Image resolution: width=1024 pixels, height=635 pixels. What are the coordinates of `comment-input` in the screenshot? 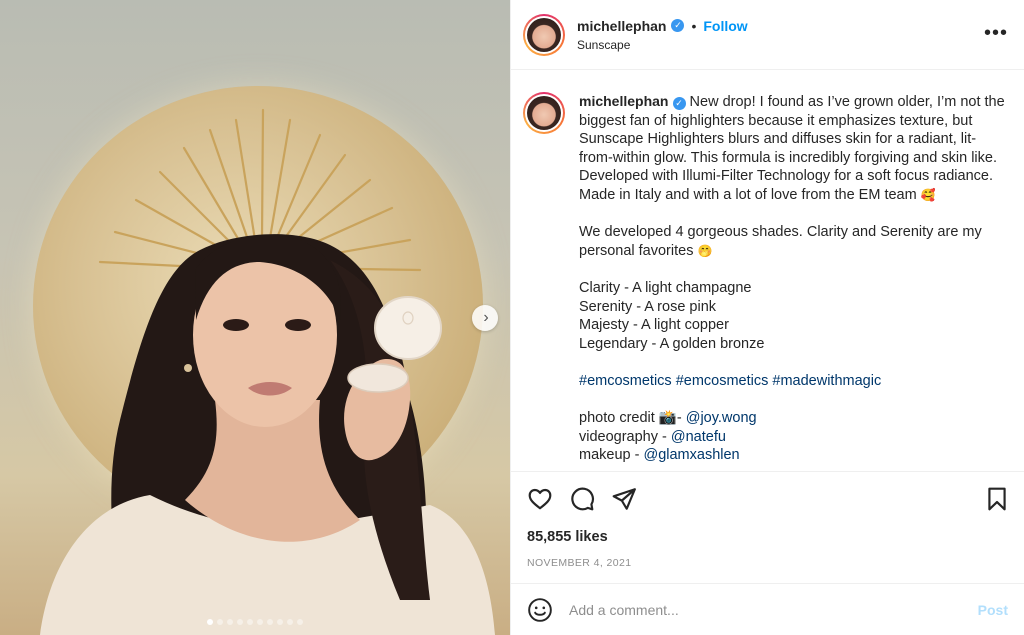 It's located at (773, 609).